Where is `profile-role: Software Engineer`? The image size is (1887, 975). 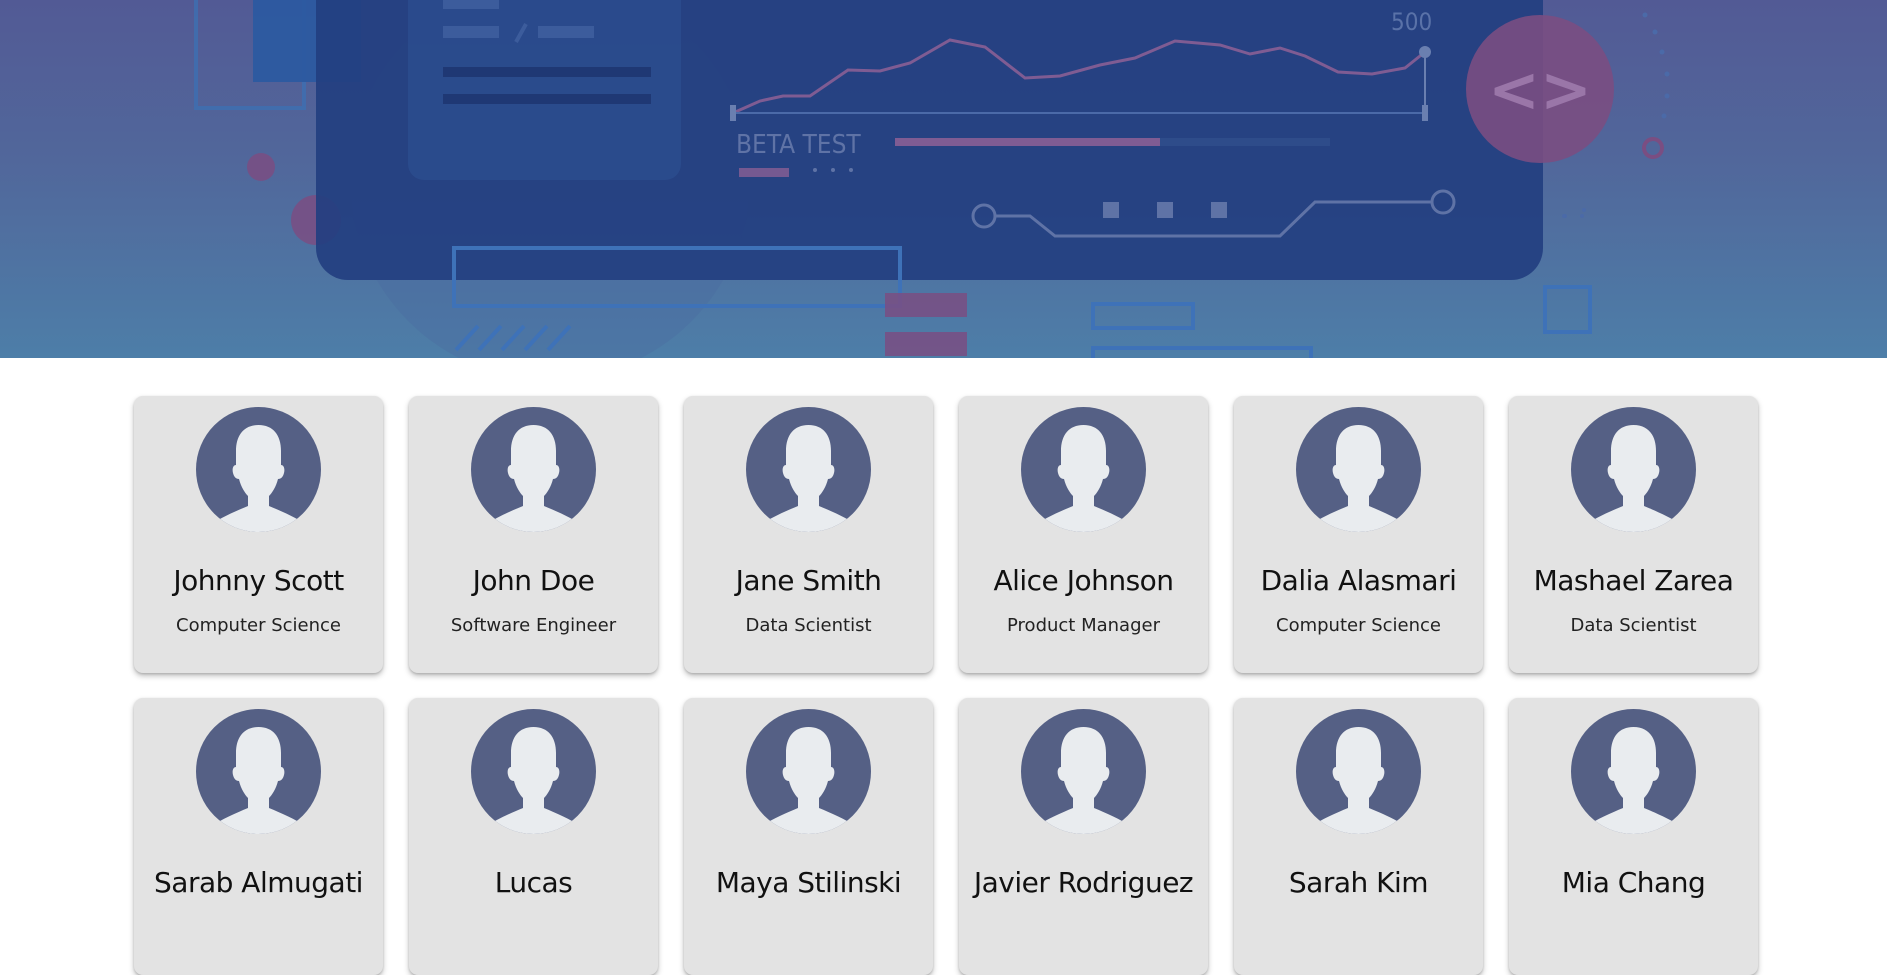
profile-role: Software Engineer is located at coordinates (533, 625).